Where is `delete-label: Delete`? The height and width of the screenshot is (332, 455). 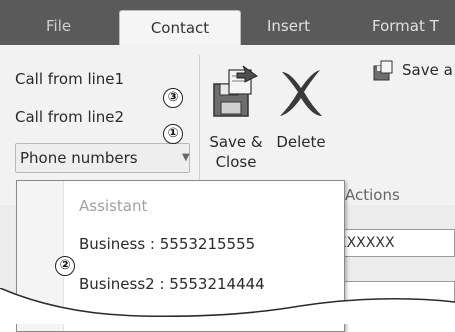 delete-label: Delete is located at coordinates (301, 142).